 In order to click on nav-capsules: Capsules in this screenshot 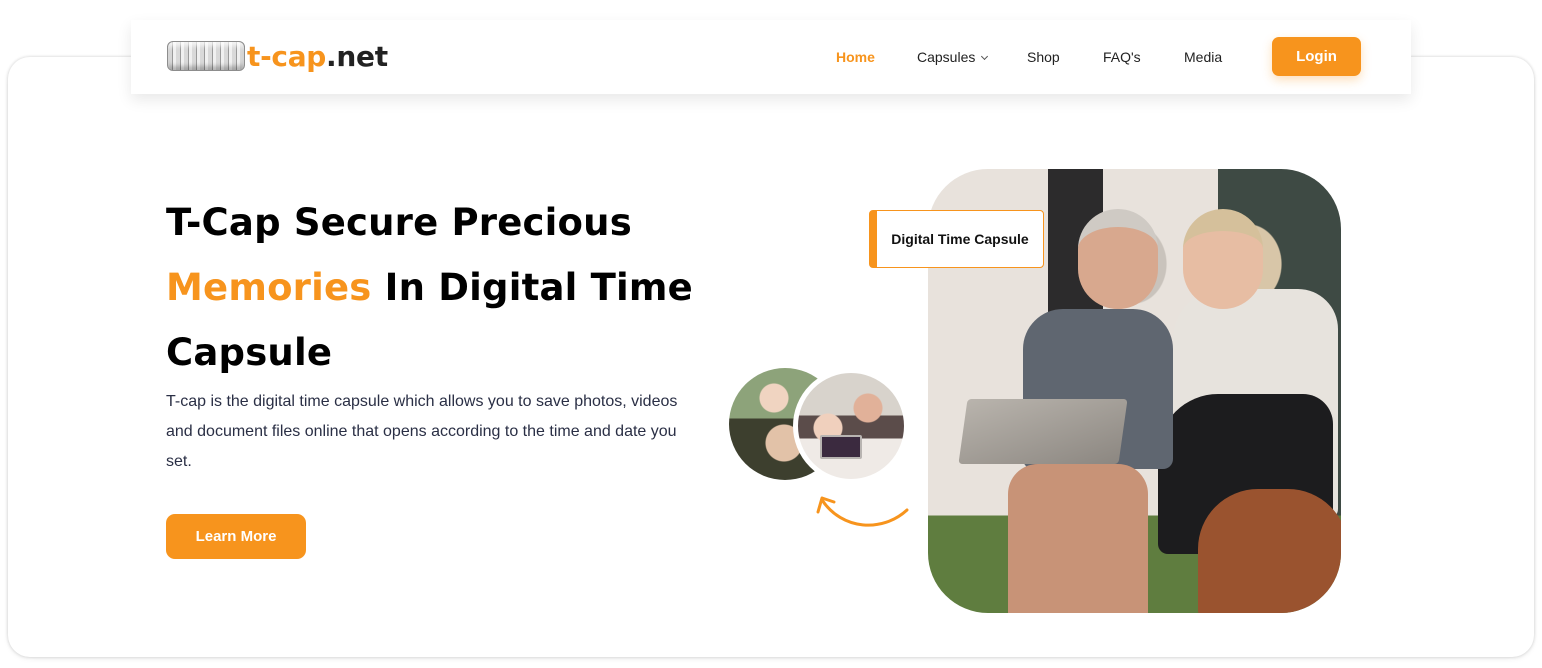, I will do `click(953, 57)`.